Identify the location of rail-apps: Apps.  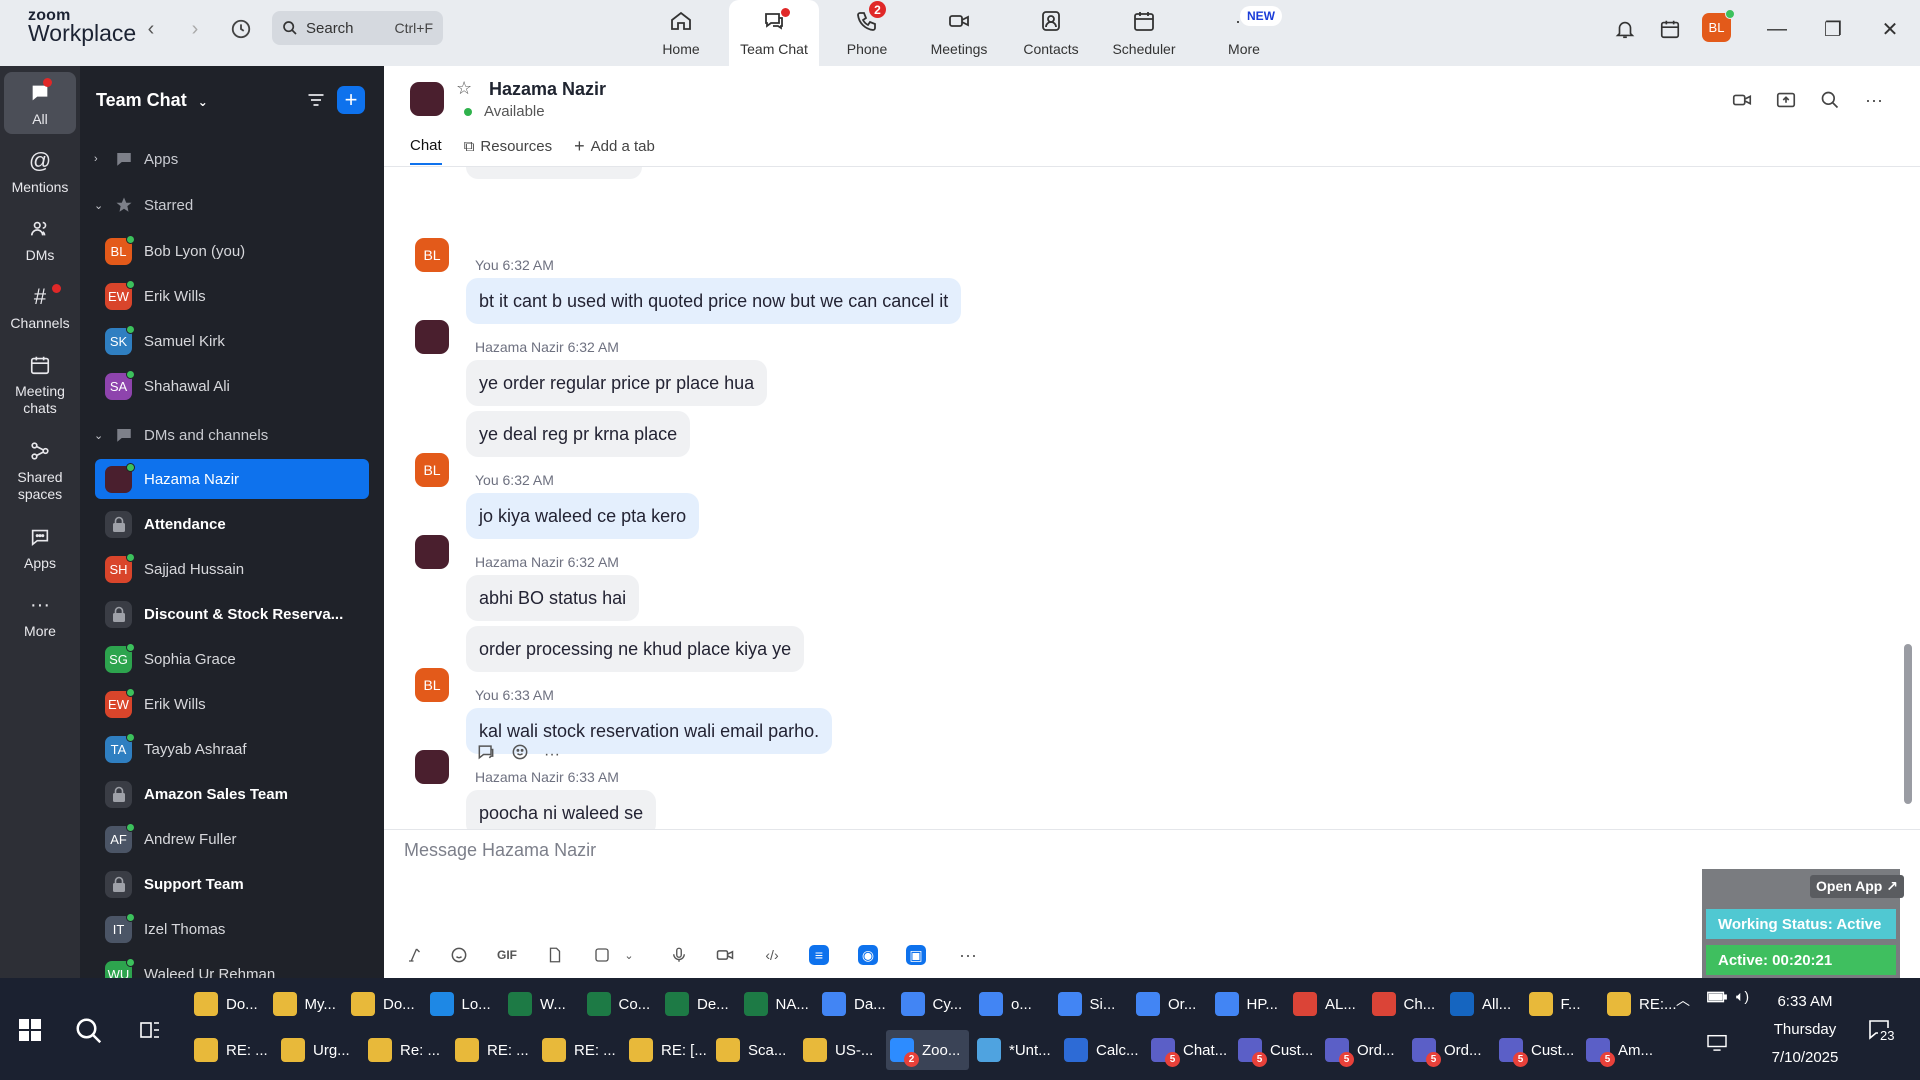
(40, 547).